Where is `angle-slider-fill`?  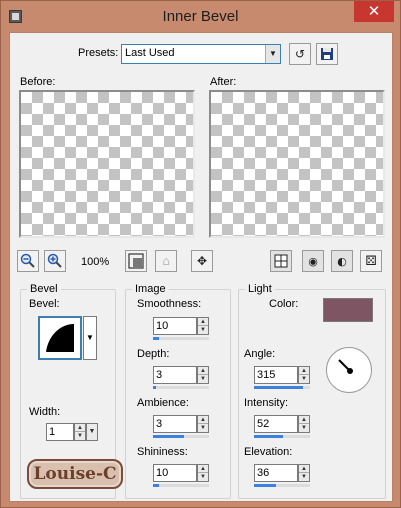 angle-slider-fill is located at coordinates (278, 387).